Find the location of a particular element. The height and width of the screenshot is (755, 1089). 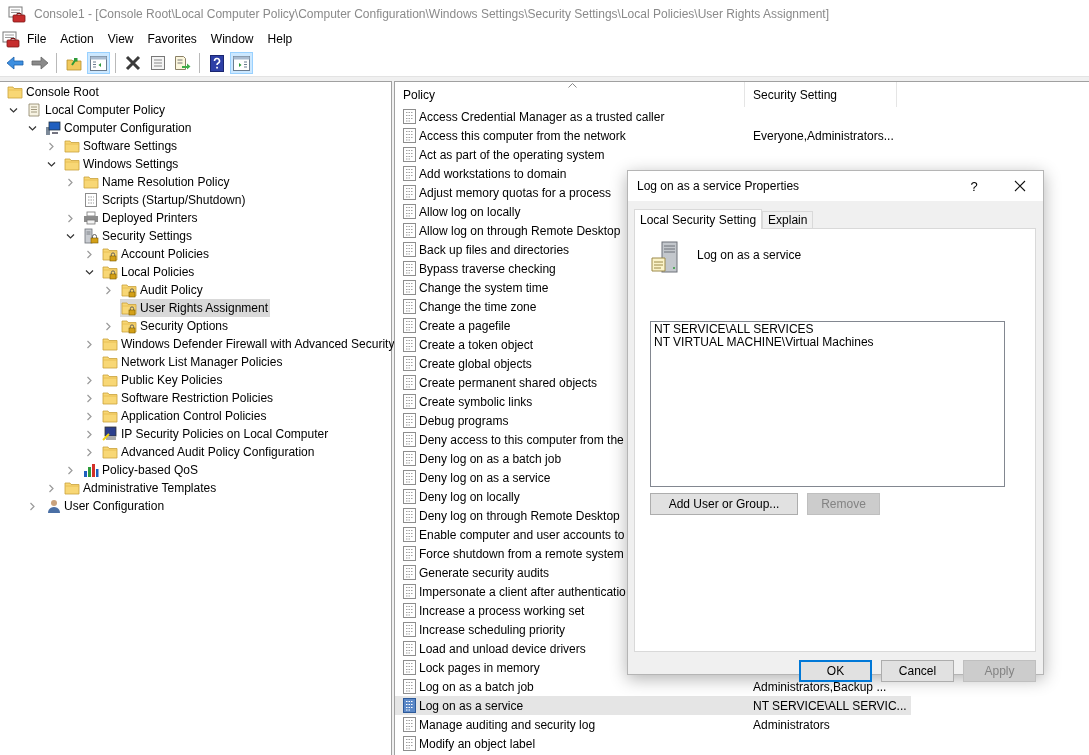

policy-name: Log on as a batch job is located at coordinates (476, 686).